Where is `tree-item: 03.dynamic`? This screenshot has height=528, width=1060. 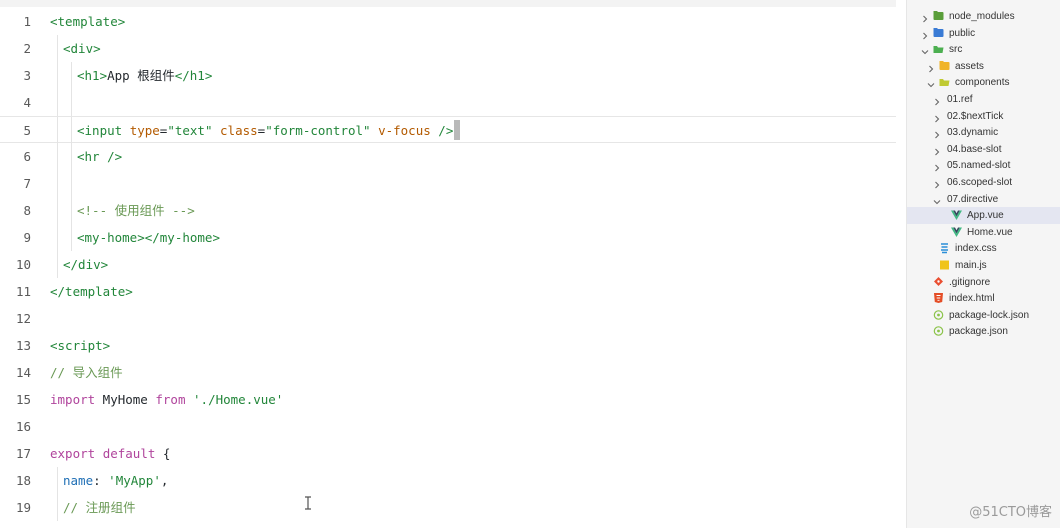 tree-item: 03.dynamic is located at coordinates (983, 132).